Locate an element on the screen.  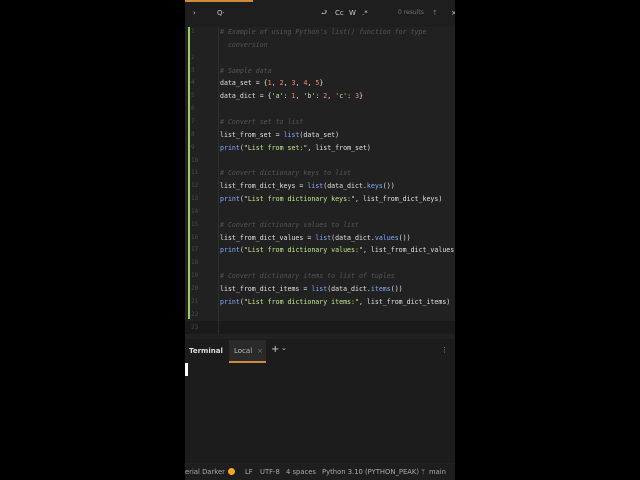
results-count: 0 results is located at coordinates (411, 12).